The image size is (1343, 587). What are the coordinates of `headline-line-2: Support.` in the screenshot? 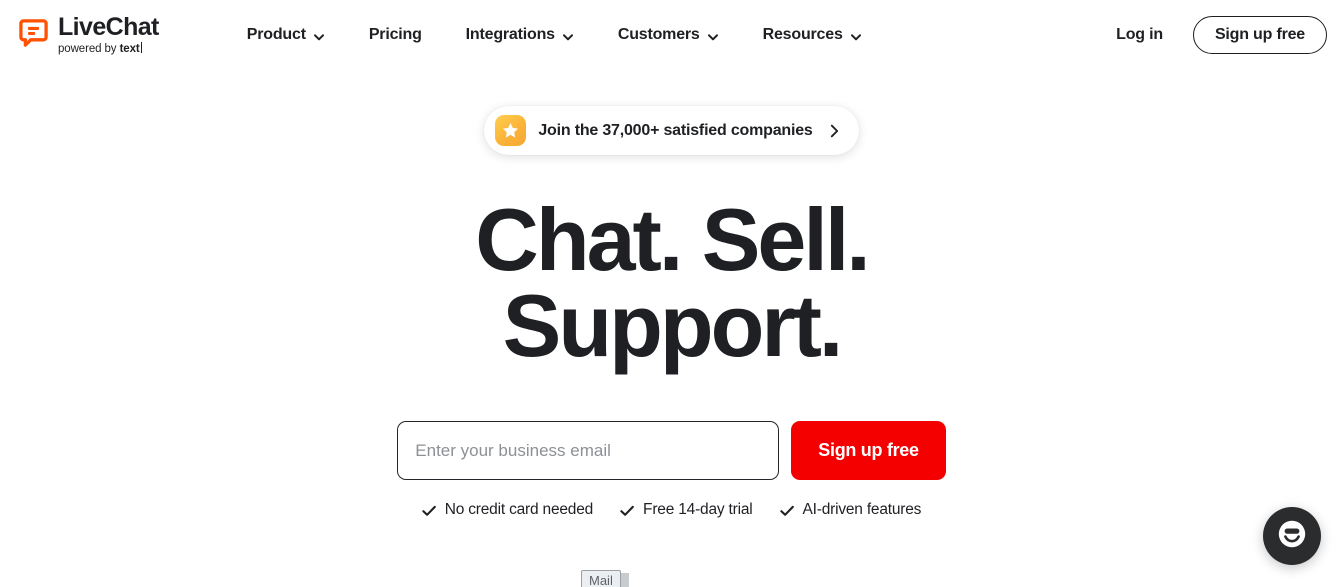 It's located at (673, 326).